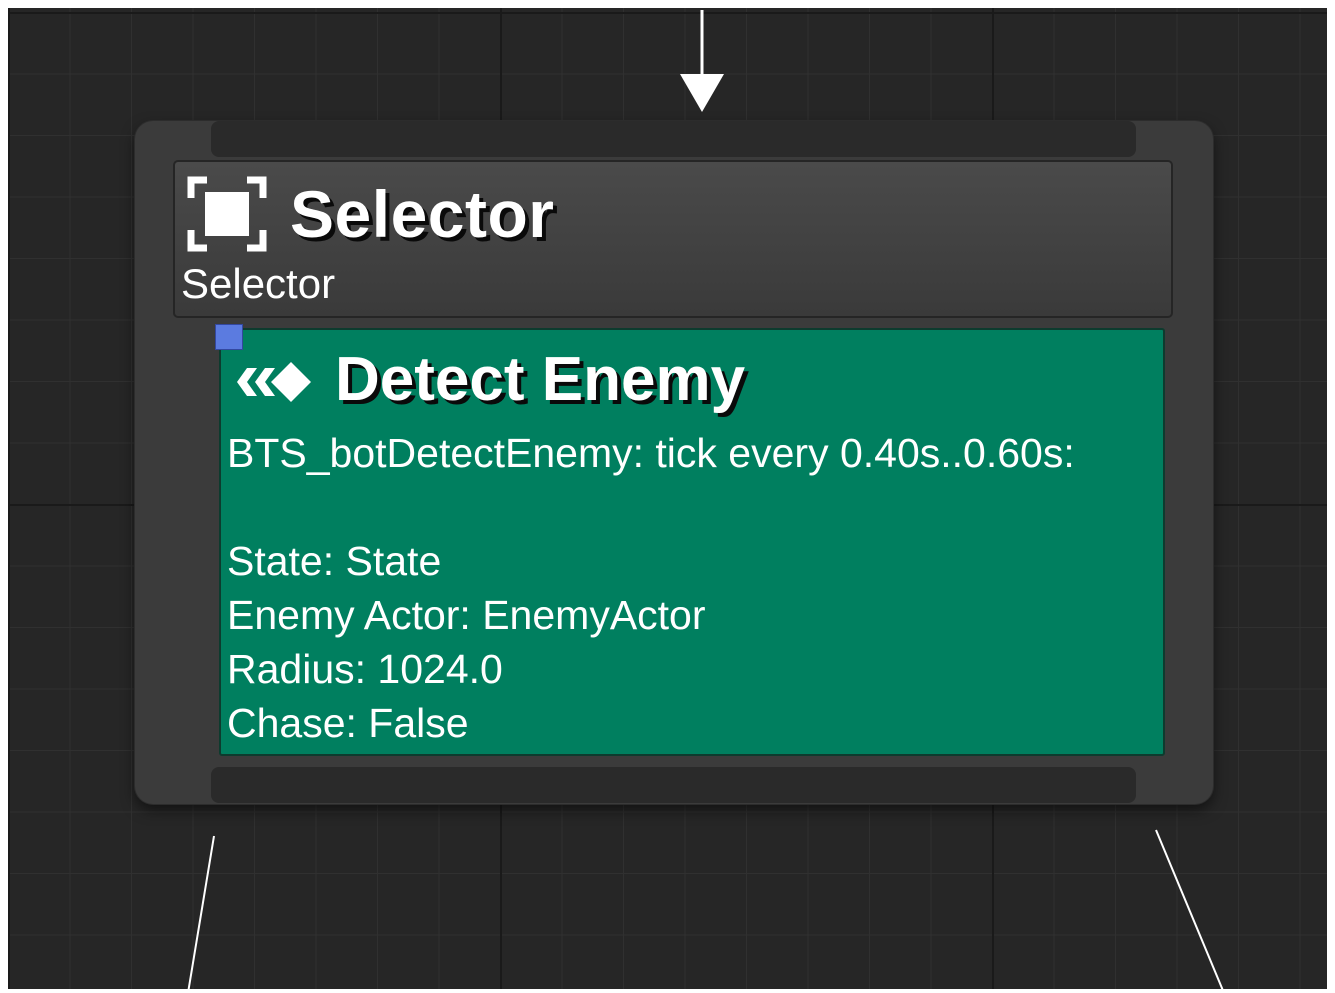  Describe the element at coordinates (274, 382) in the screenshot. I see `service-icon` at that location.